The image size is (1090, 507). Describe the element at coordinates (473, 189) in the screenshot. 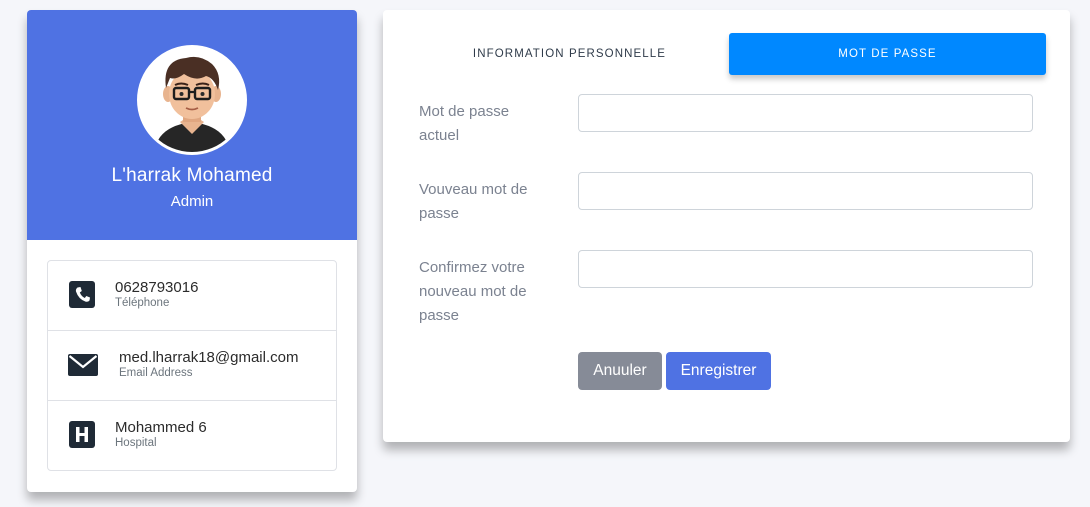

I see `new-password-label-line: Vouveau mot de` at that location.